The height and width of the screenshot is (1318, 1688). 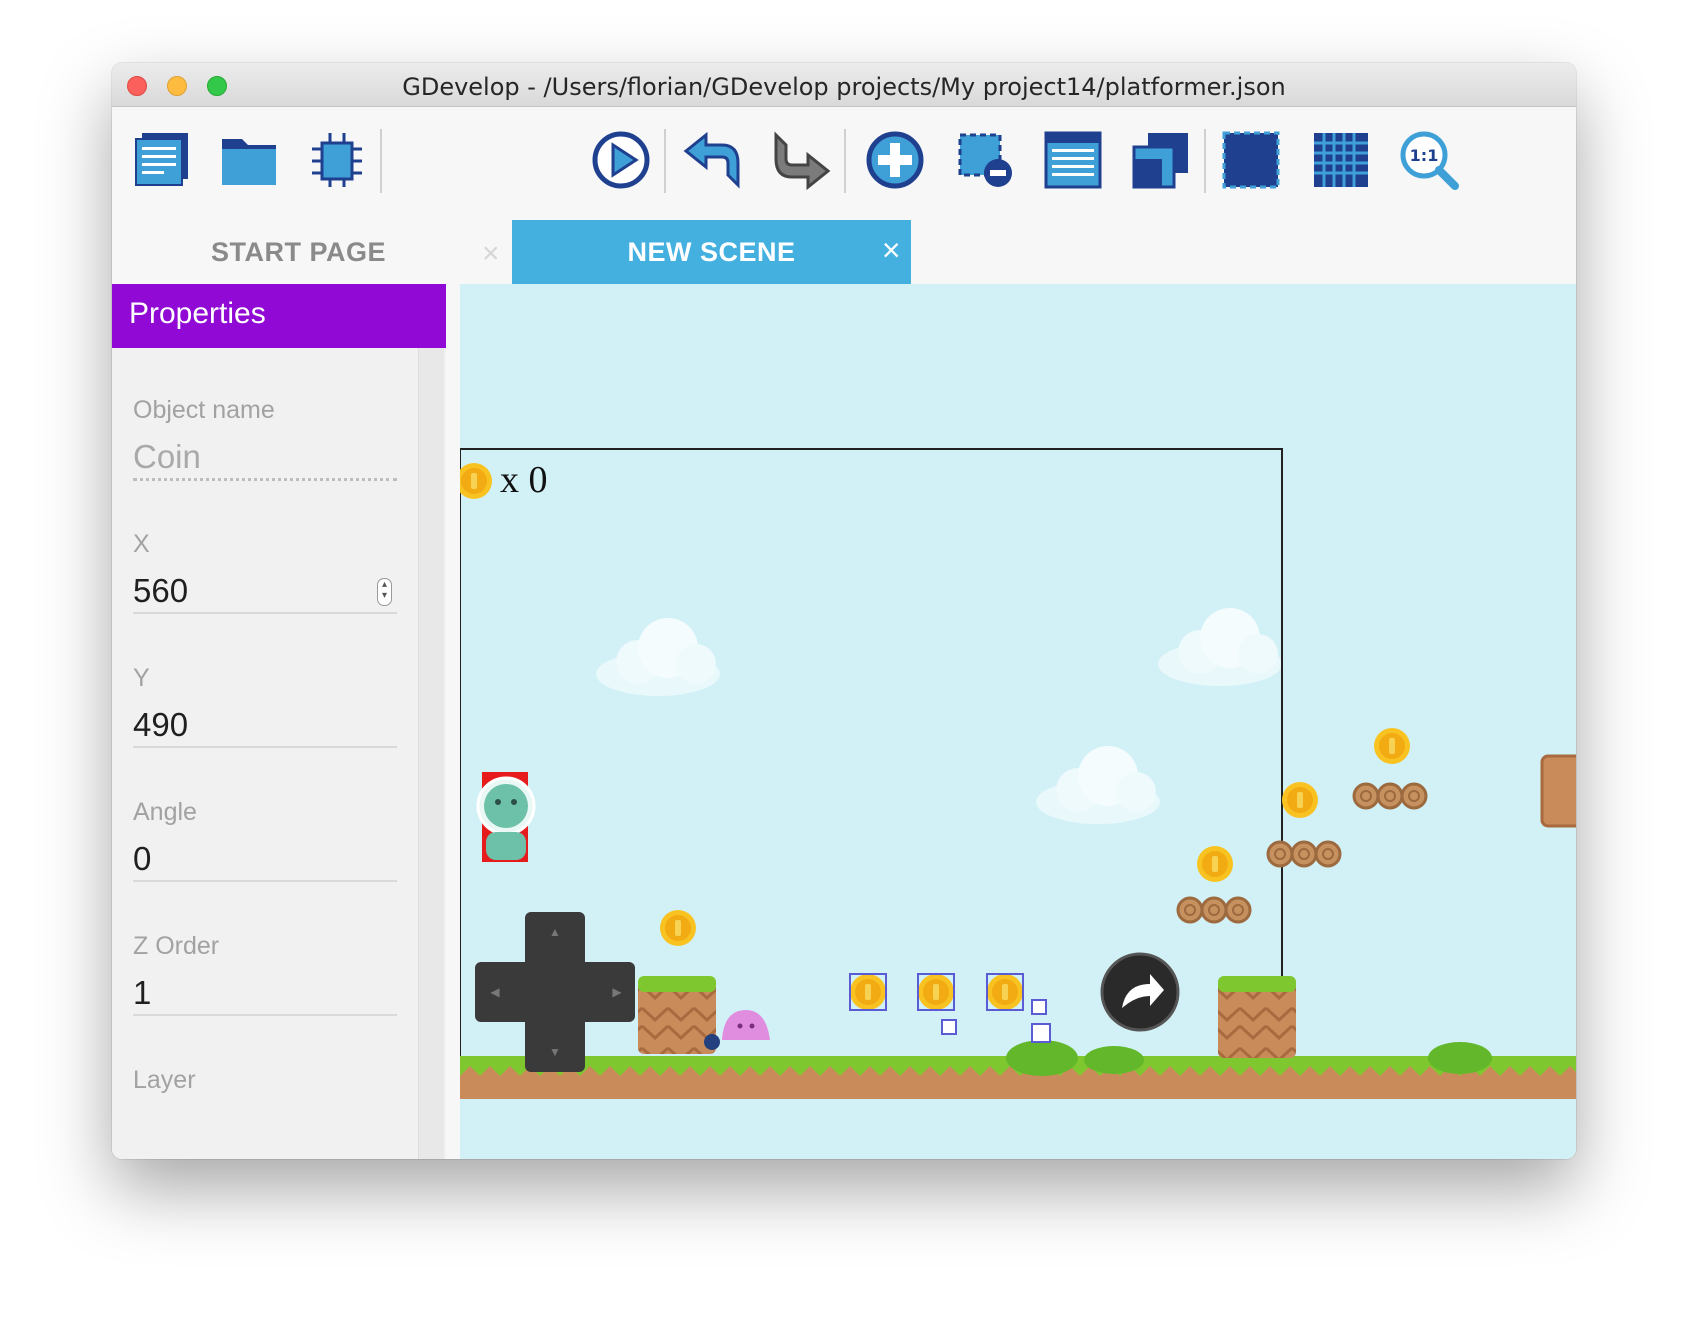 What do you see at coordinates (249, 160) in the screenshot?
I see `open-icon` at bounding box center [249, 160].